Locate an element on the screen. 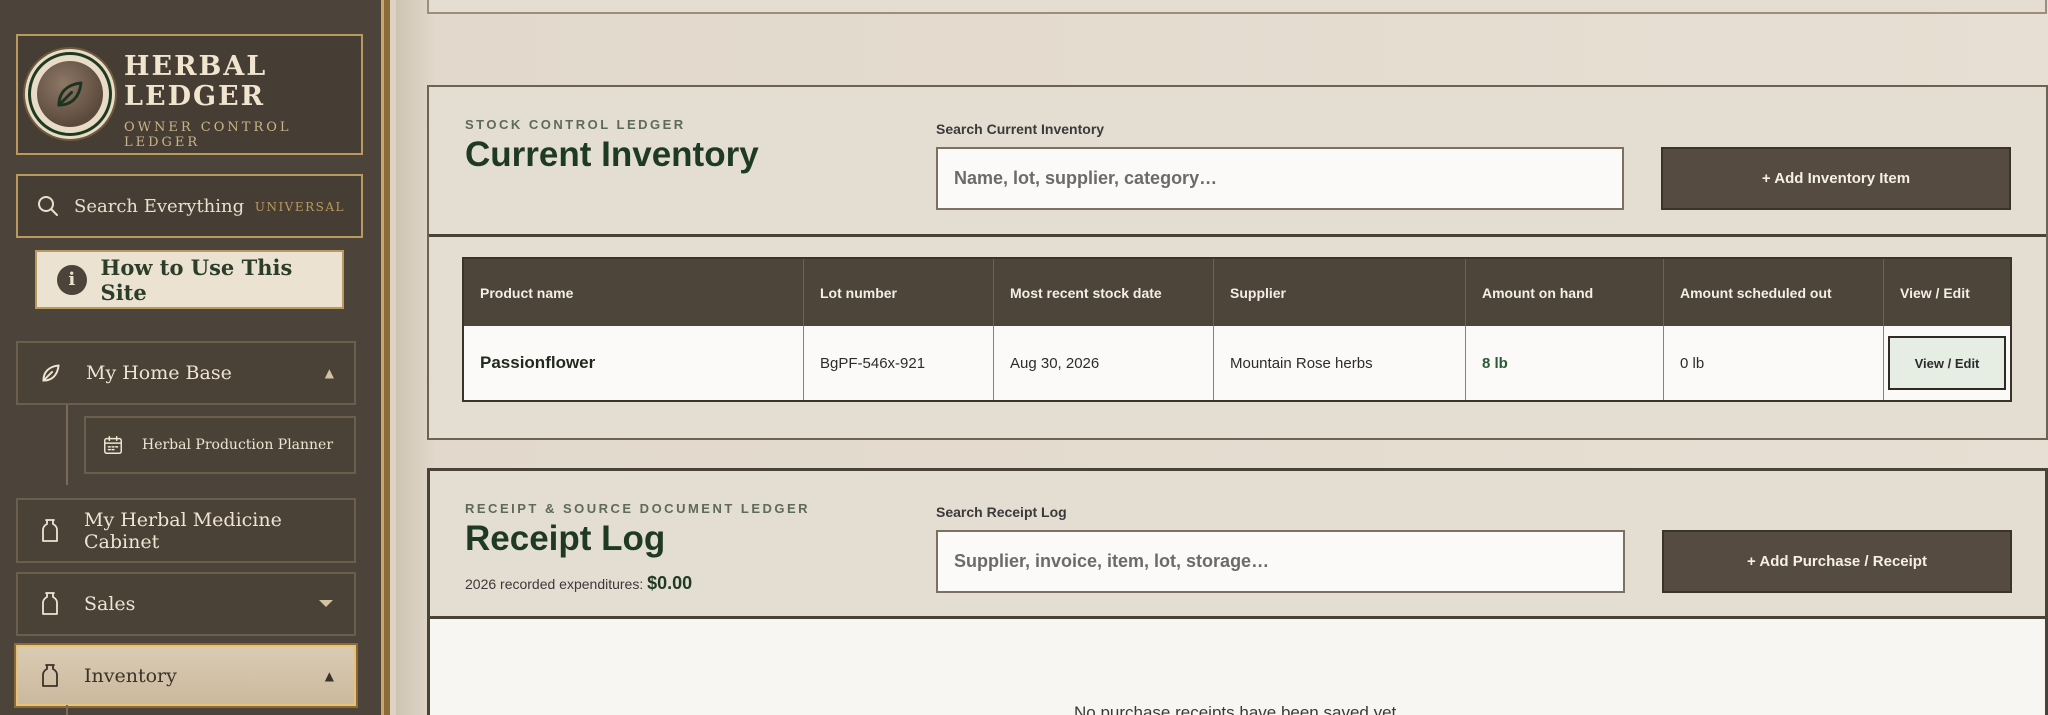  nav-item-sales: Sales is located at coordinates (186, 604).